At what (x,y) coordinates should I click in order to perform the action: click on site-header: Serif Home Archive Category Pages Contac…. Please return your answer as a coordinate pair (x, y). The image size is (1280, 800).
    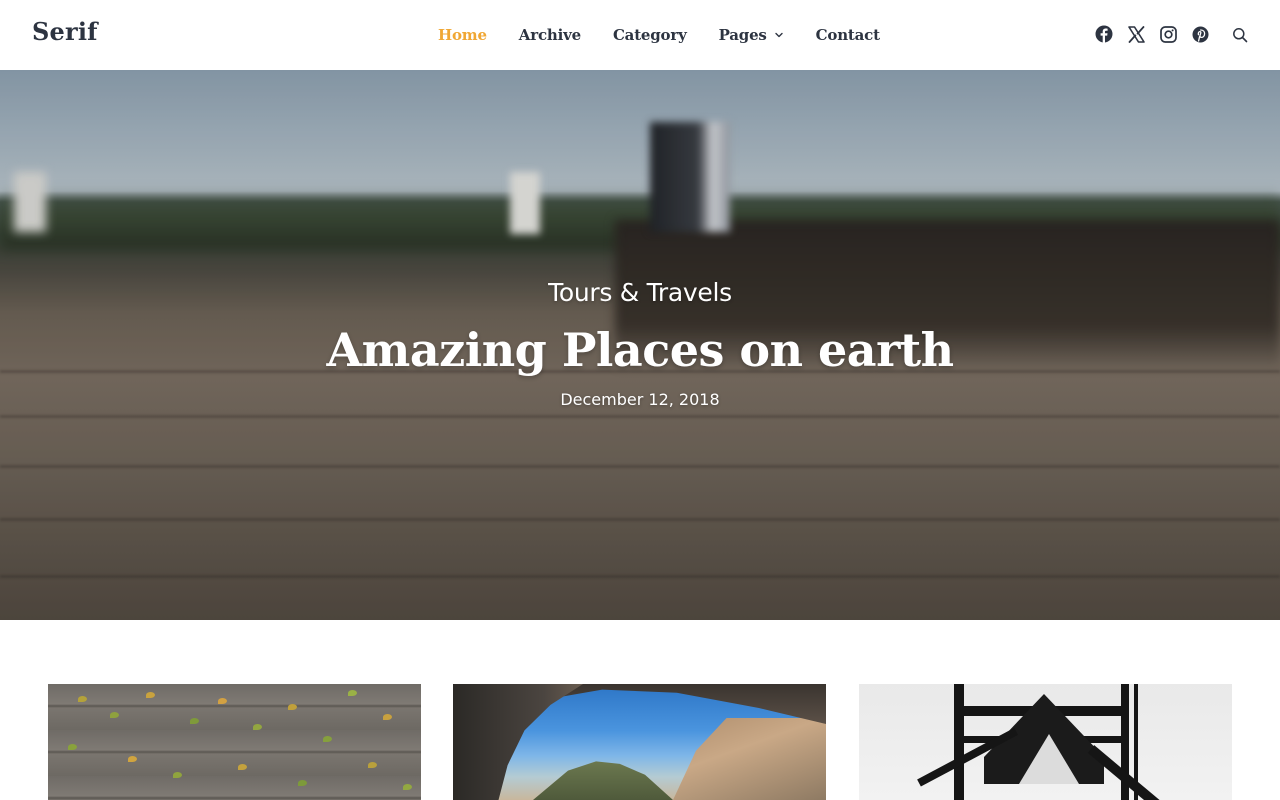
    Looking at the image, I should click on (640, 35).